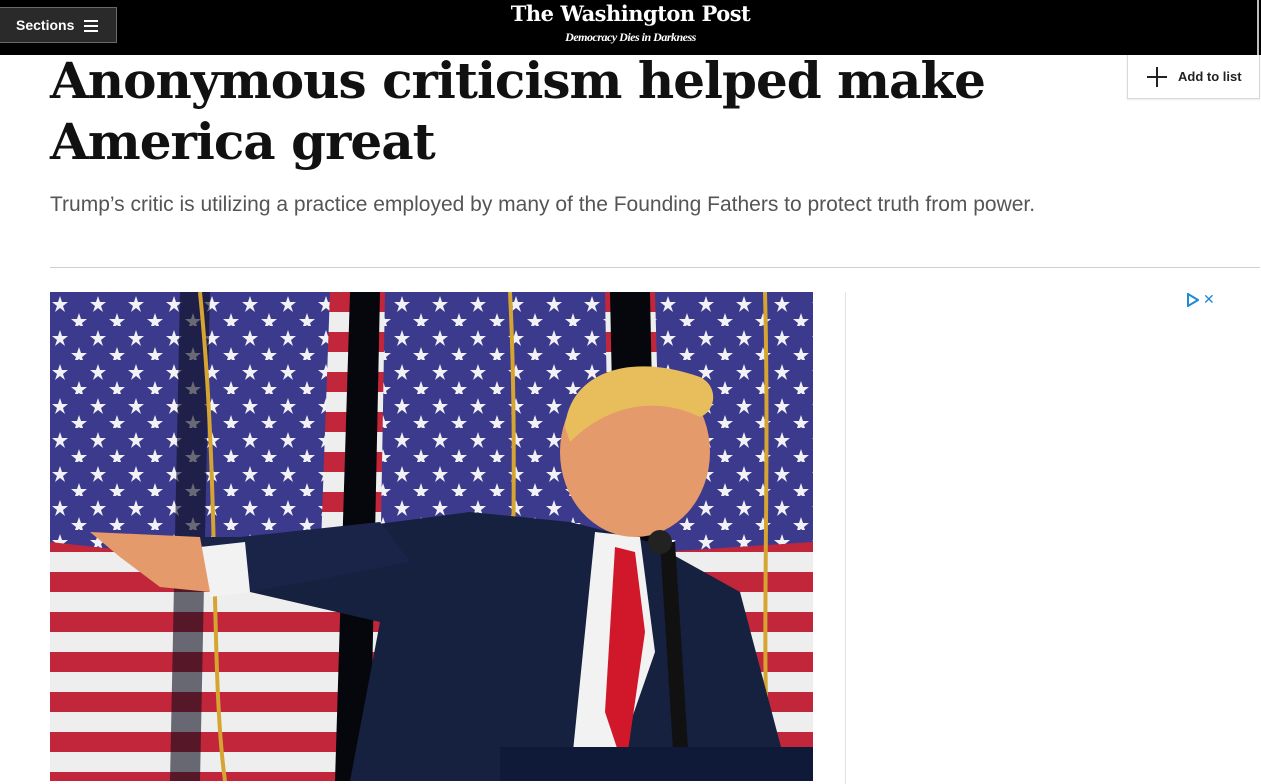 The width and height of the screenshot is (1261, 784). I want to click on adchoices-play-icon, so click(1193, 300).